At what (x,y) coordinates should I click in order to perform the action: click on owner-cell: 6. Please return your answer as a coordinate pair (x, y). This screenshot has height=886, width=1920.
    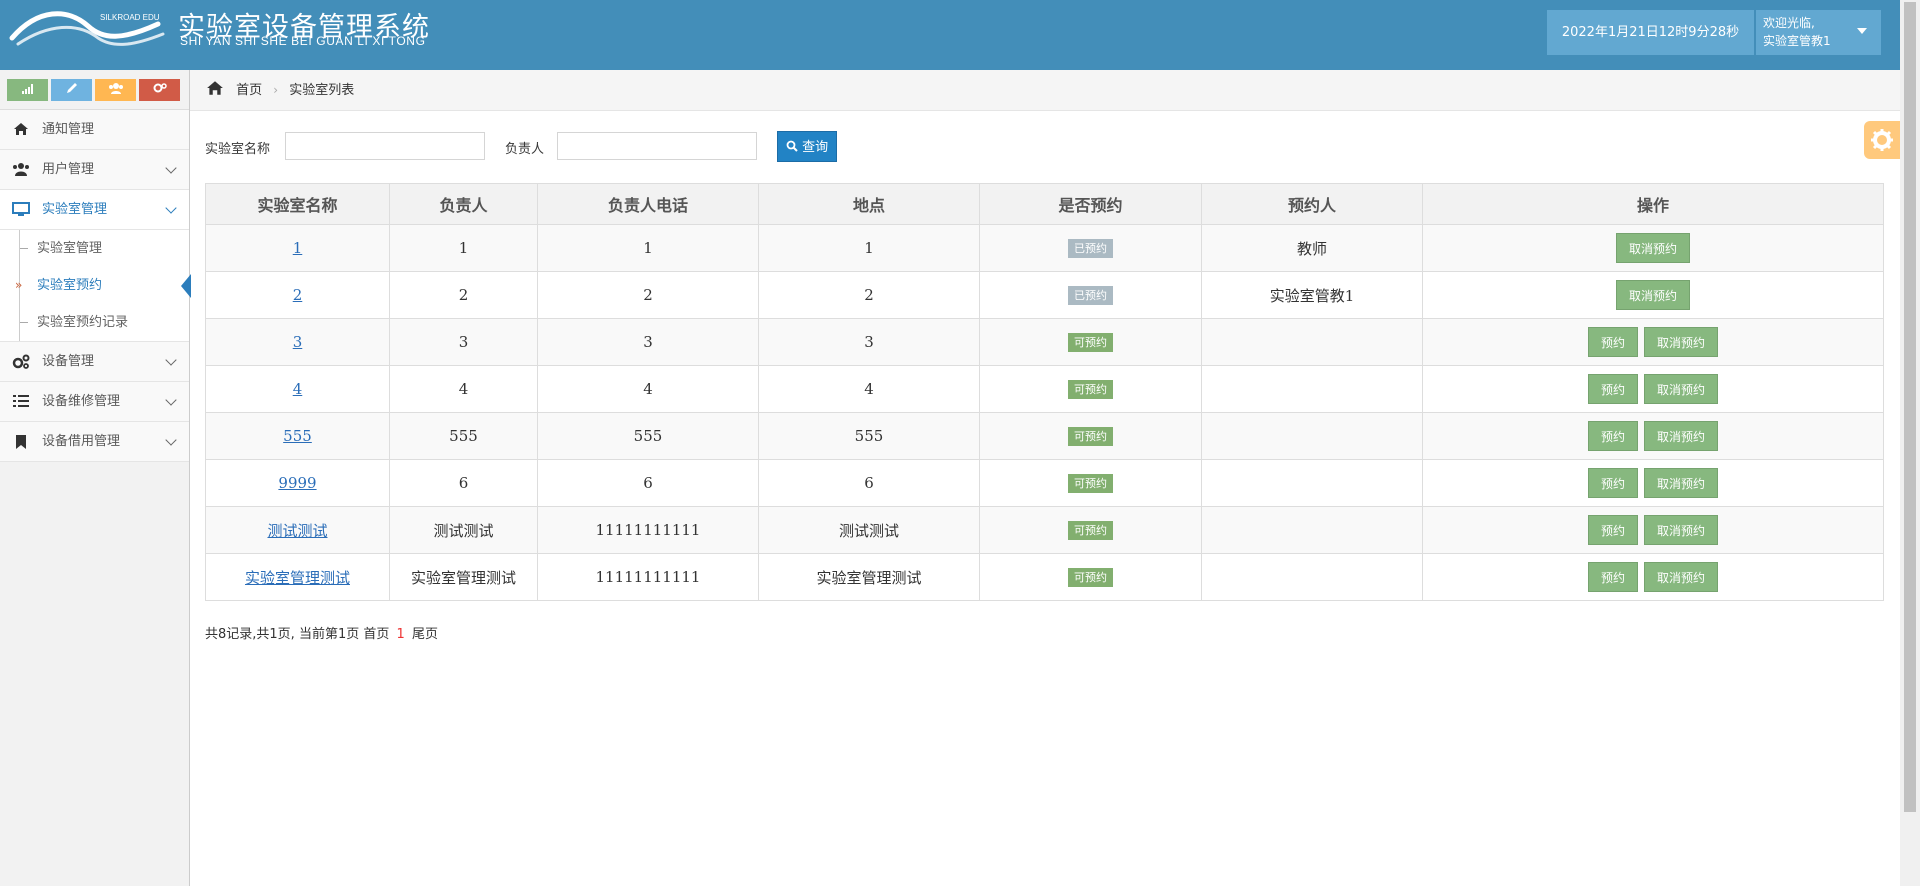
    Looking at the image, I should click on (463, 483).